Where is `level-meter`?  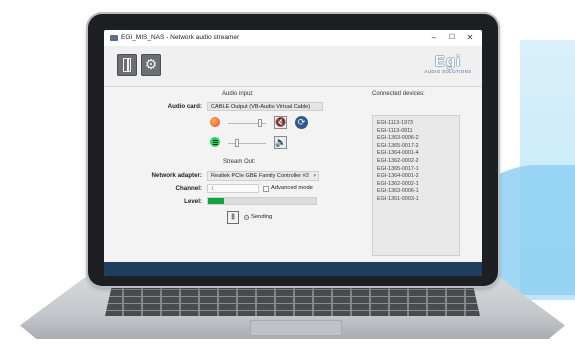
level-meter is located at coordinates (262, 201).